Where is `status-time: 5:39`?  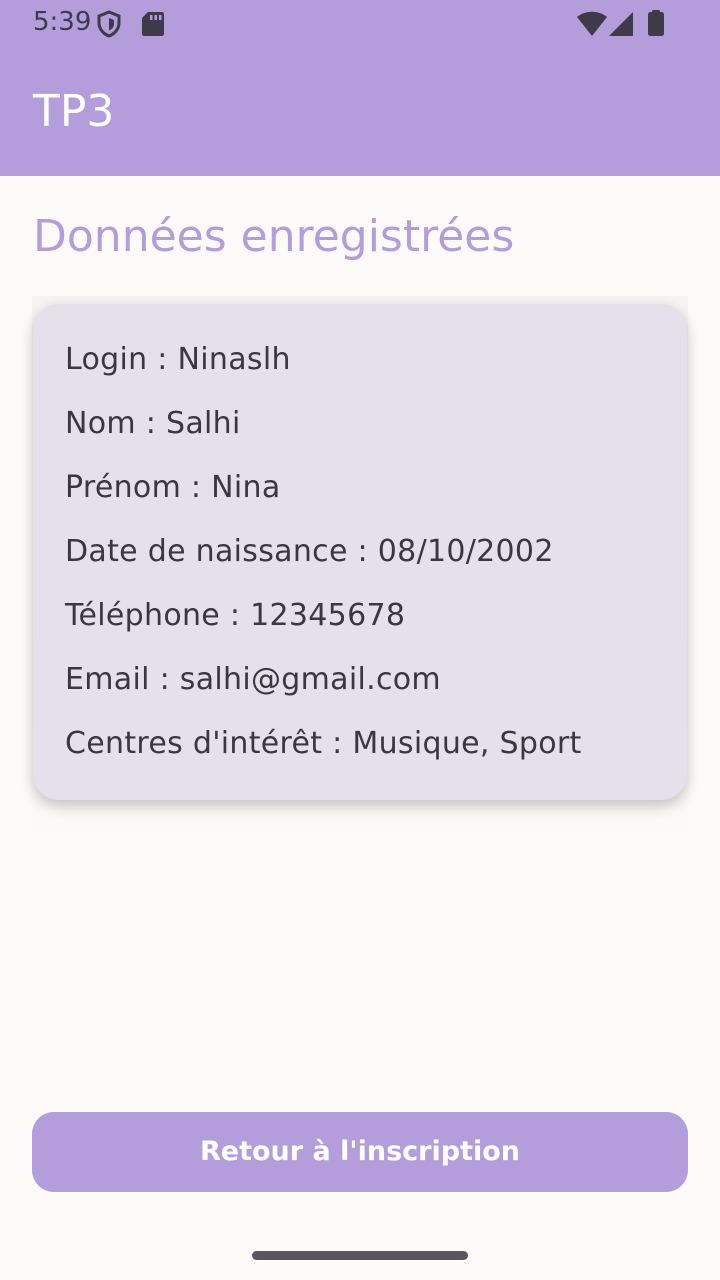 status-time: 5:39 is located at coordinates (62, 22).